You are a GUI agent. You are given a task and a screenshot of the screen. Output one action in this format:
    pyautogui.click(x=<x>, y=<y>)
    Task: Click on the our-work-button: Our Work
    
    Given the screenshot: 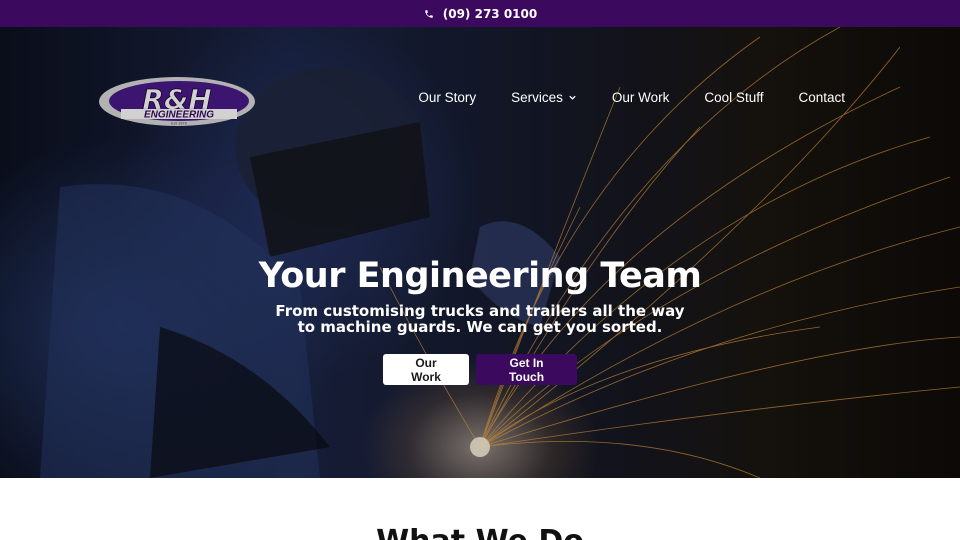 What is the action you would take?
    pyautogui.click(x=426, y=369)
    